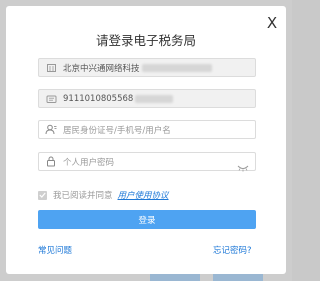 Image resolution: width=320 pixels, height=281 pixels. What do you see at coordinates (89, 162) in the screenshot?
I see `password-placeholder: 个人用户密码` at bounding box center [89, 162].